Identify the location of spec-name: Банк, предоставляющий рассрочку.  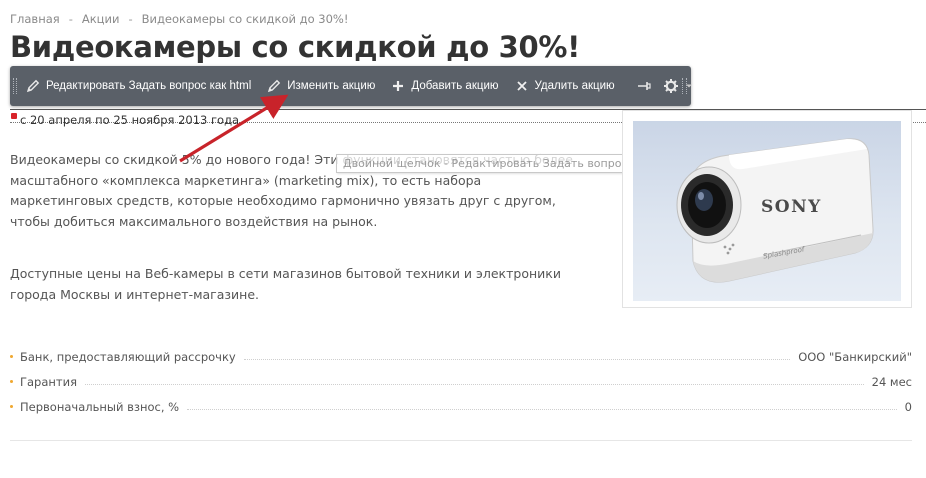
(128, 356).